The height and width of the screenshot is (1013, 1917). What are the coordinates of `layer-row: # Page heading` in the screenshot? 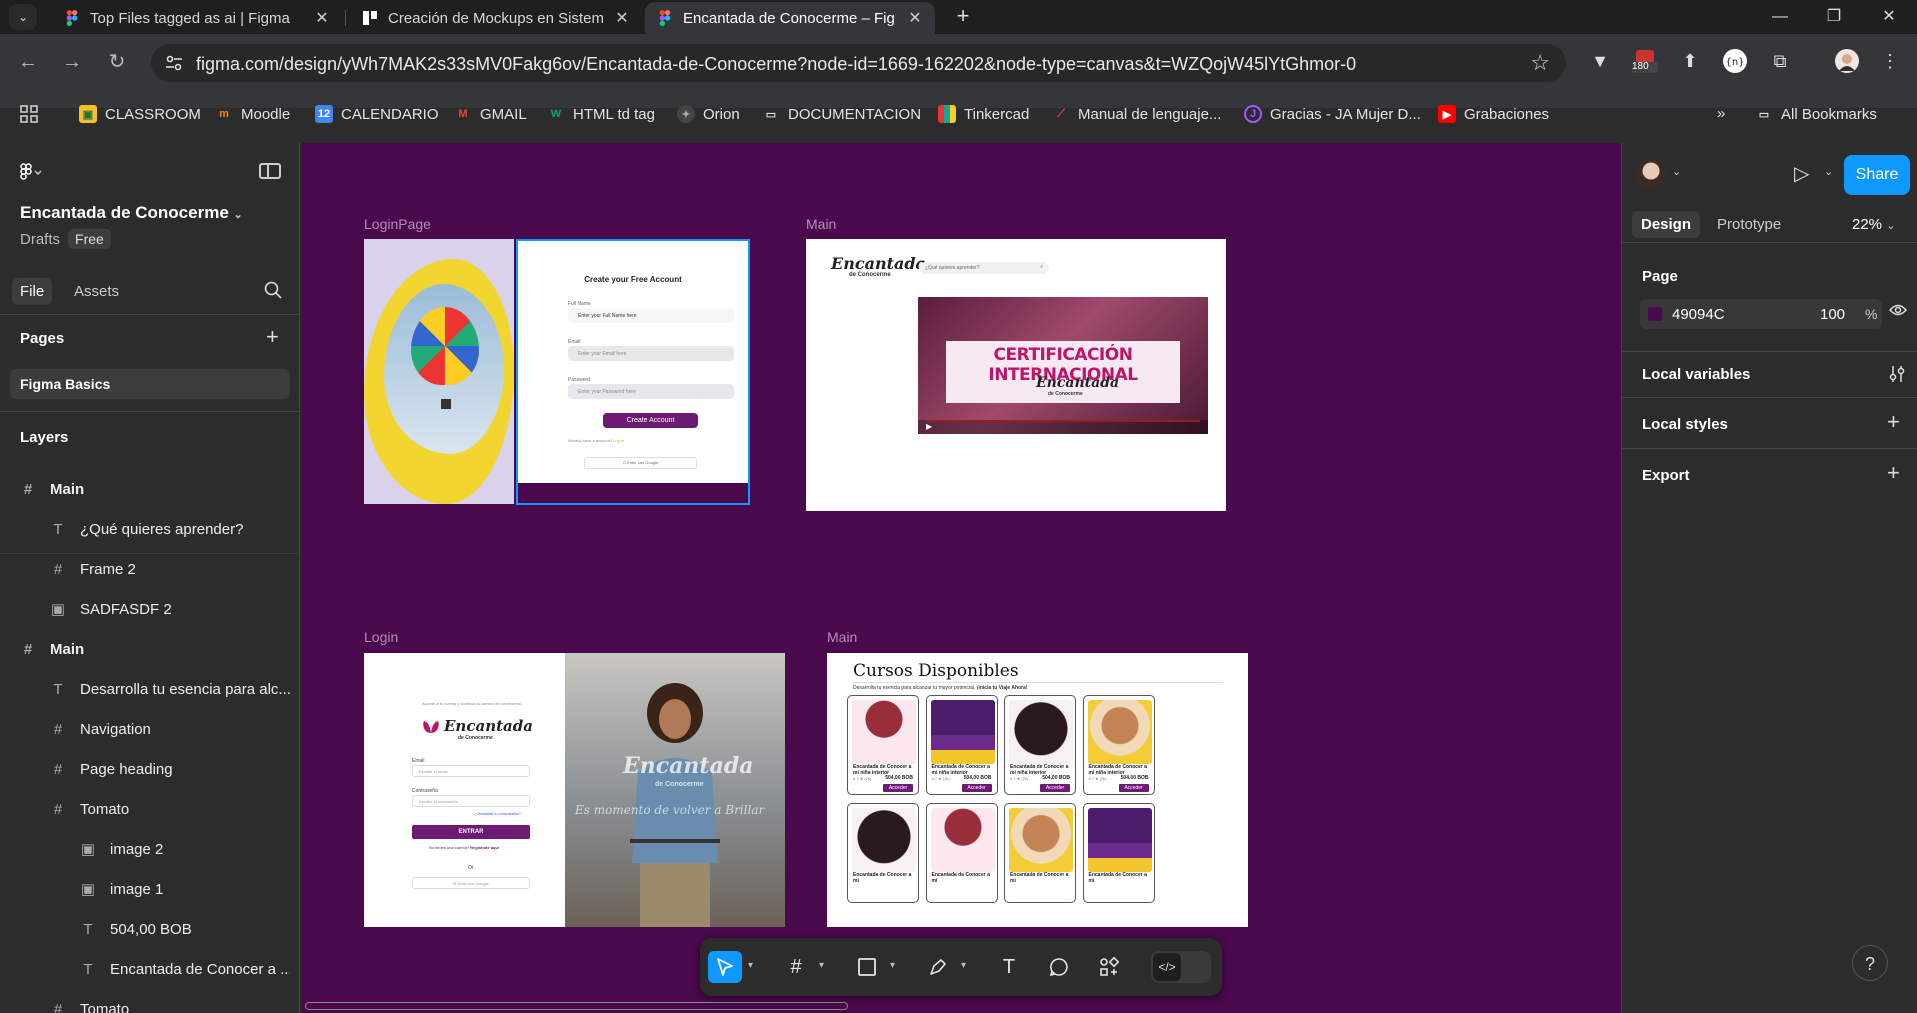 It's located at (170, 769).